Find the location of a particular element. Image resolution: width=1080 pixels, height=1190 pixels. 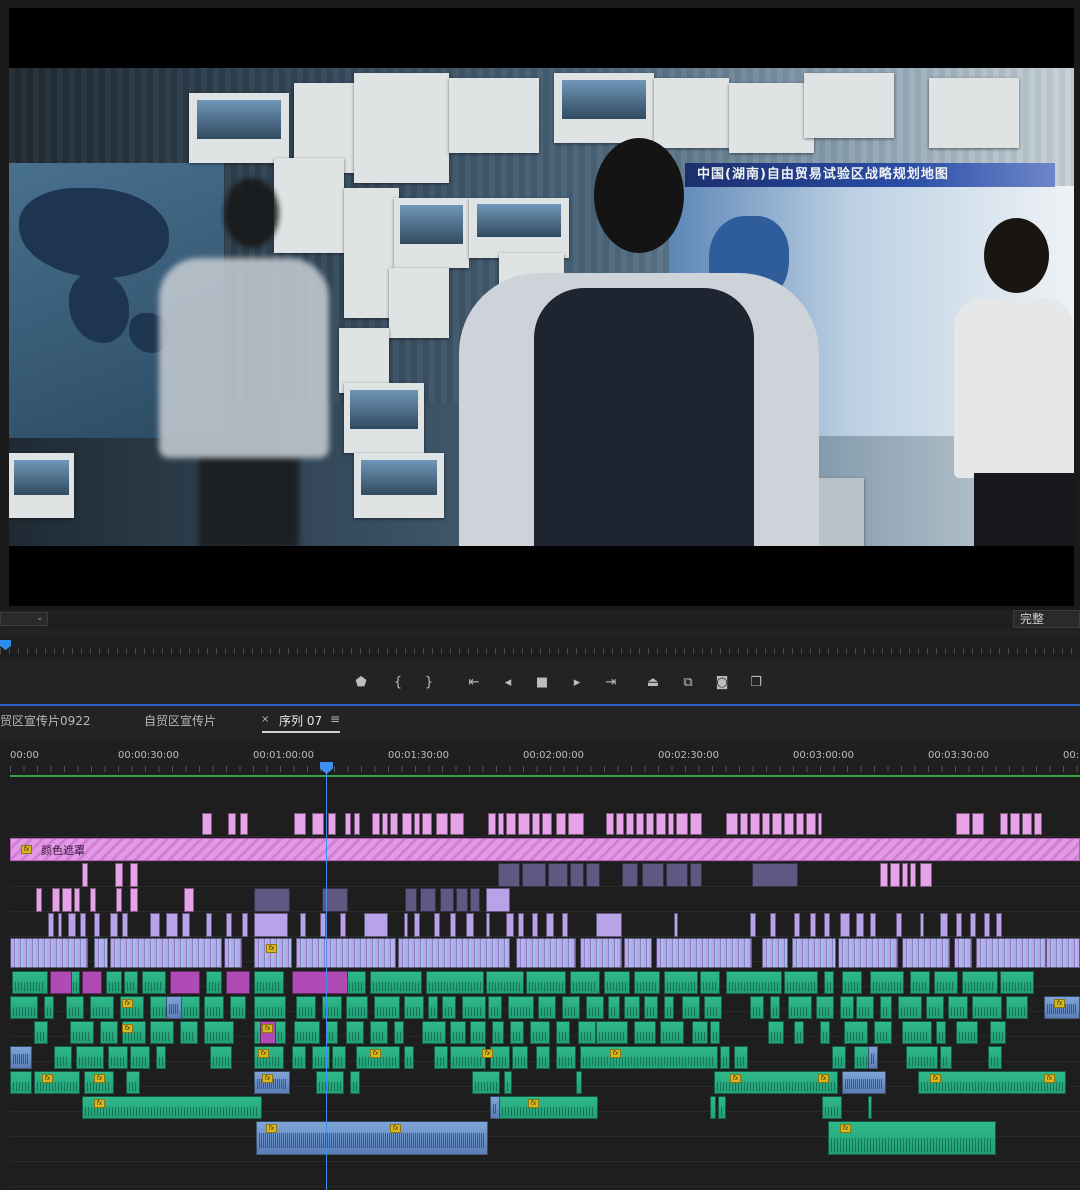

step-forward-icon: ▸ is located at coordinates (577, 682).